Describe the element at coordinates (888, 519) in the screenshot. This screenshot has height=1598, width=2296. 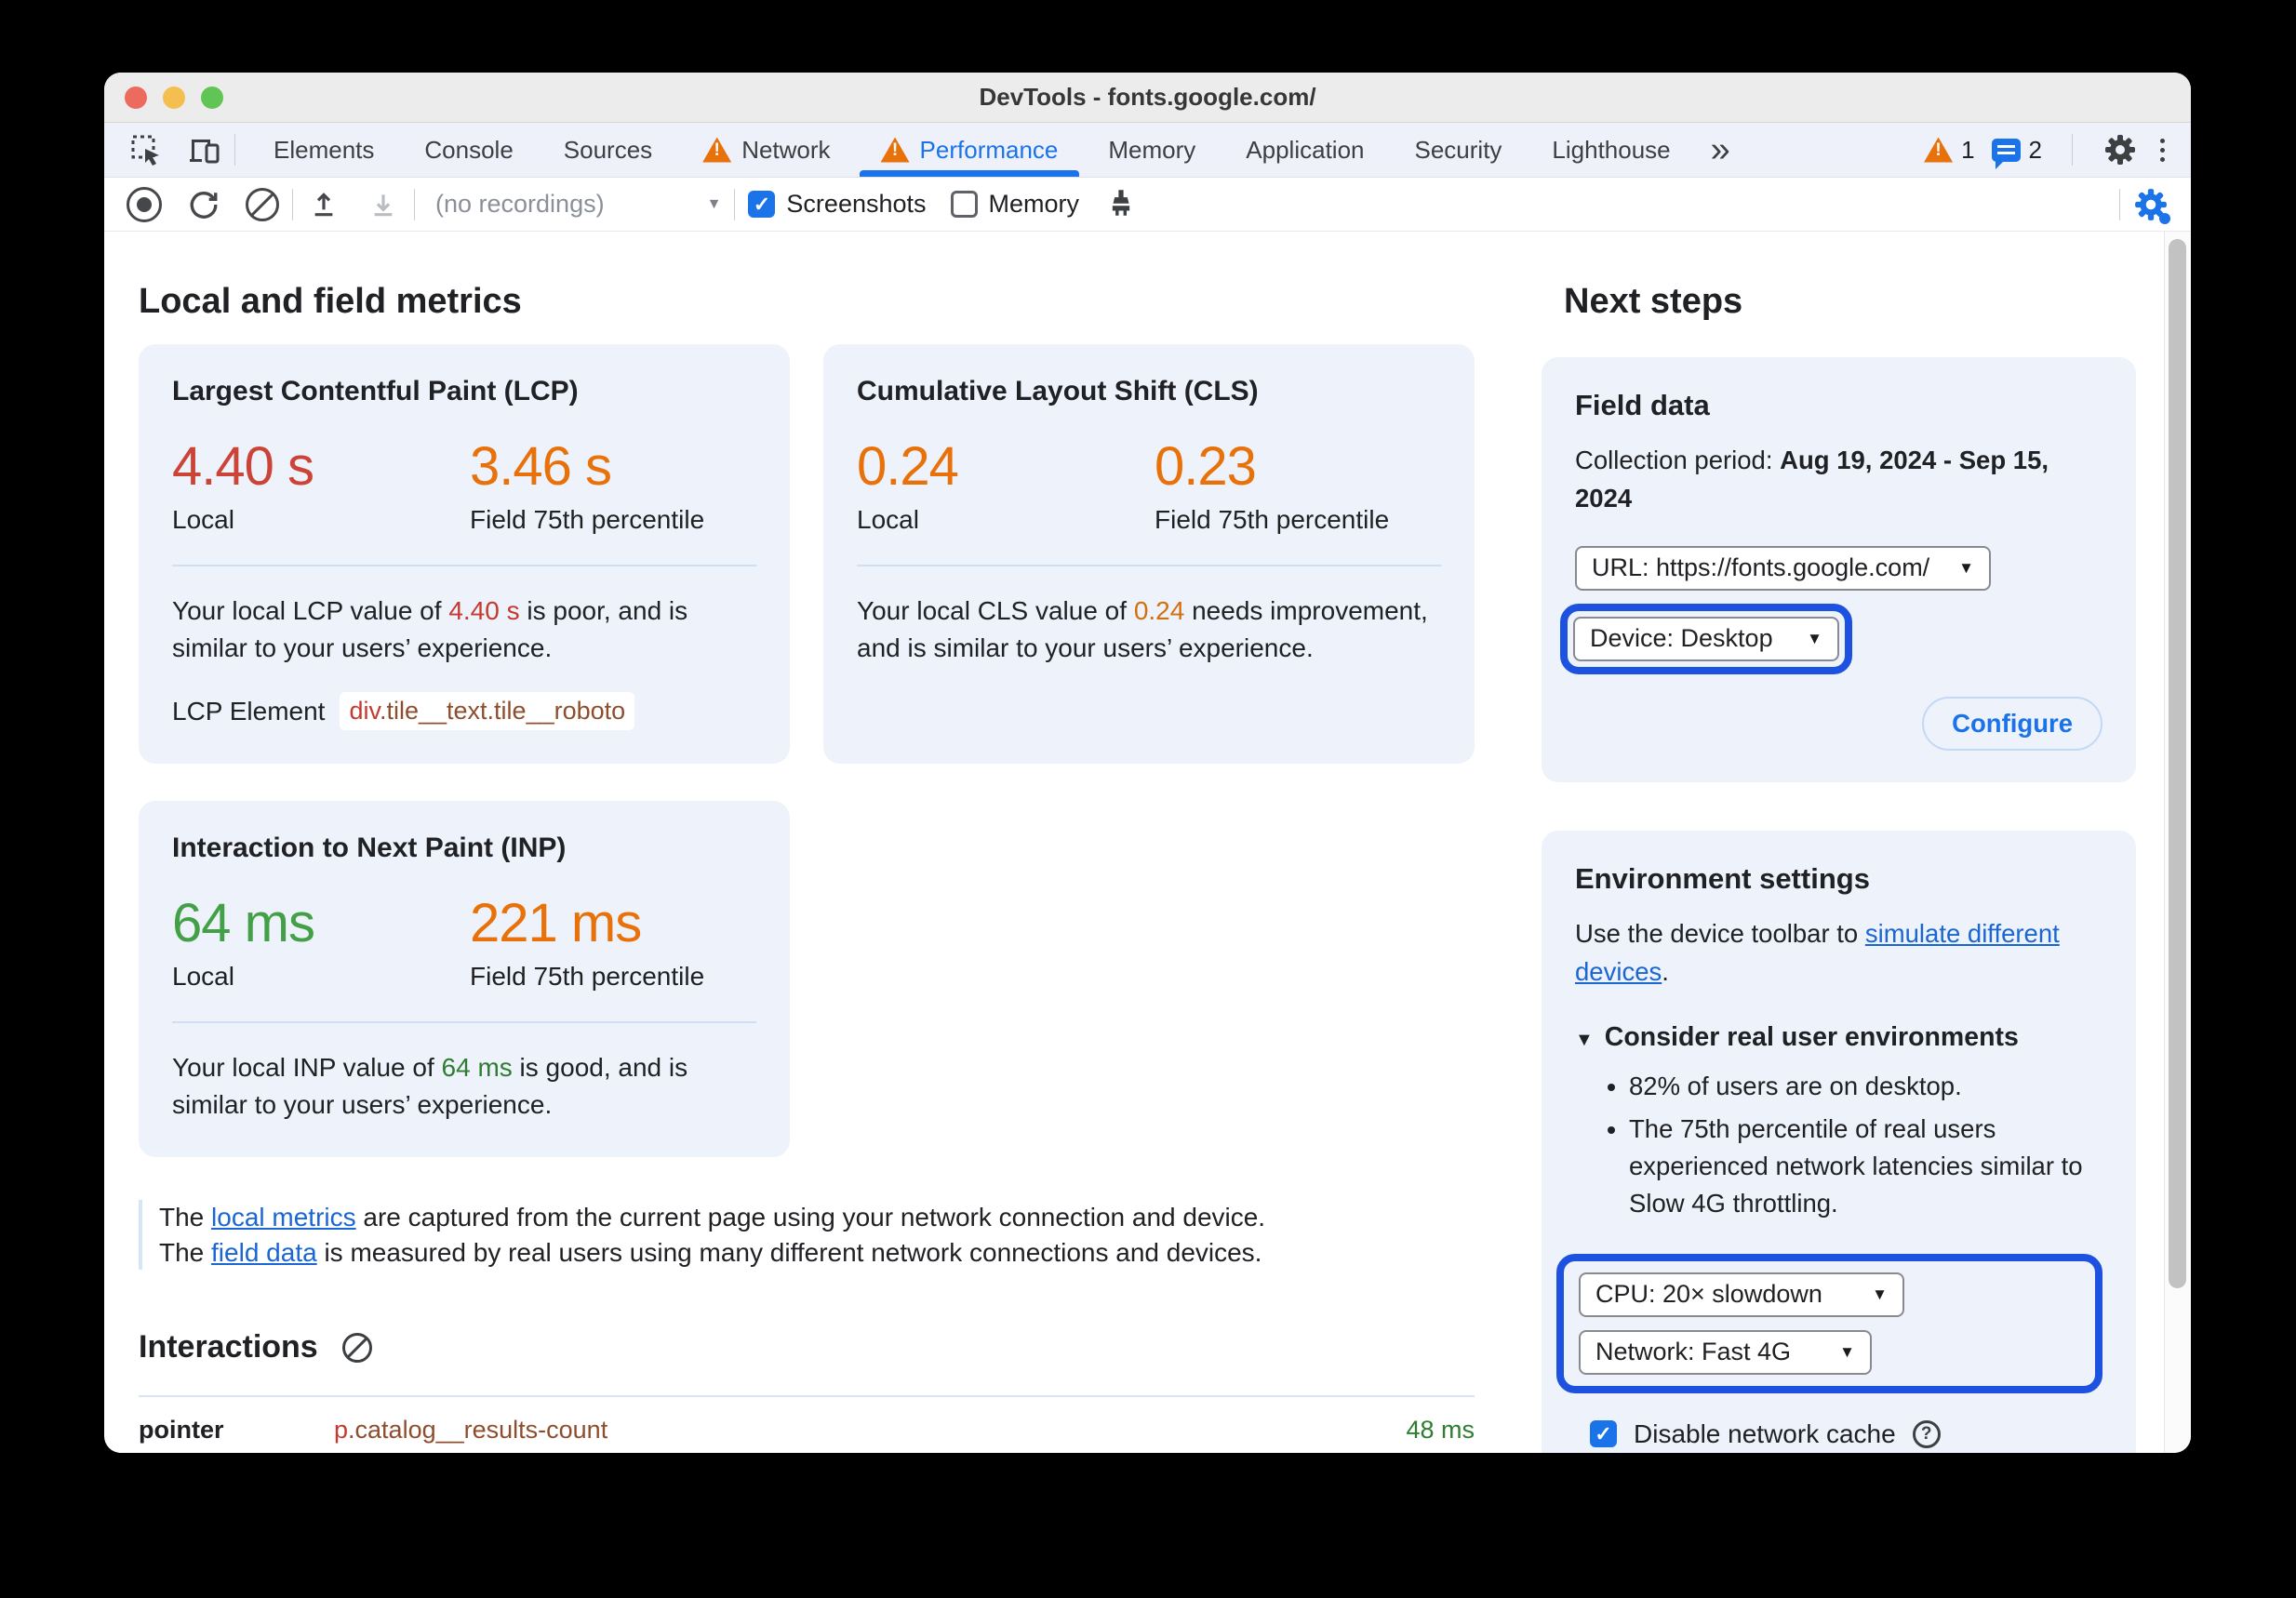
I see `cls-local-label: Local` at that location.